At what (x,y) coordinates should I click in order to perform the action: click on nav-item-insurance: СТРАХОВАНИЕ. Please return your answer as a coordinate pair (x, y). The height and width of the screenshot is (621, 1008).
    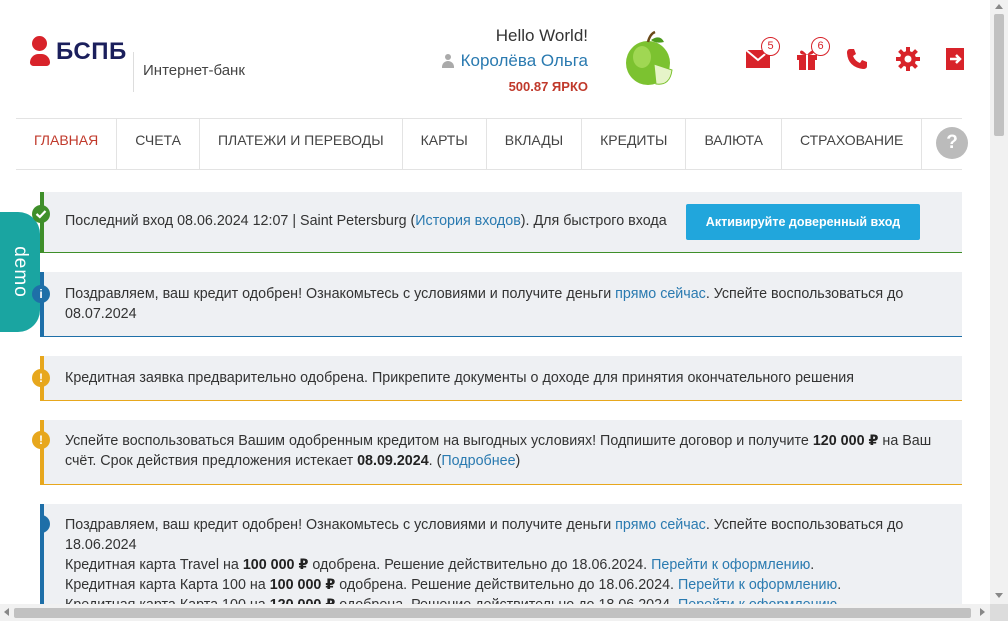
    Looking at the image, I should click on (852, 144).